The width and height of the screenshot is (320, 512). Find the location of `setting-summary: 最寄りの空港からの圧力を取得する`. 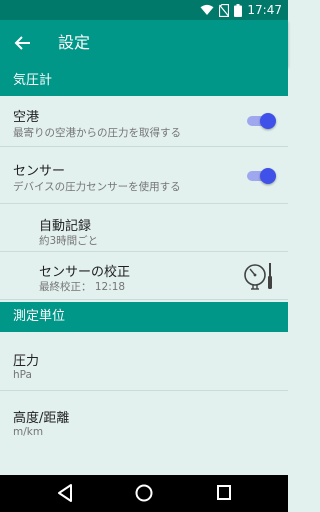

setting-summary: 最寄りの空港からの圧力を取得する is located at coordinates (97, 133).